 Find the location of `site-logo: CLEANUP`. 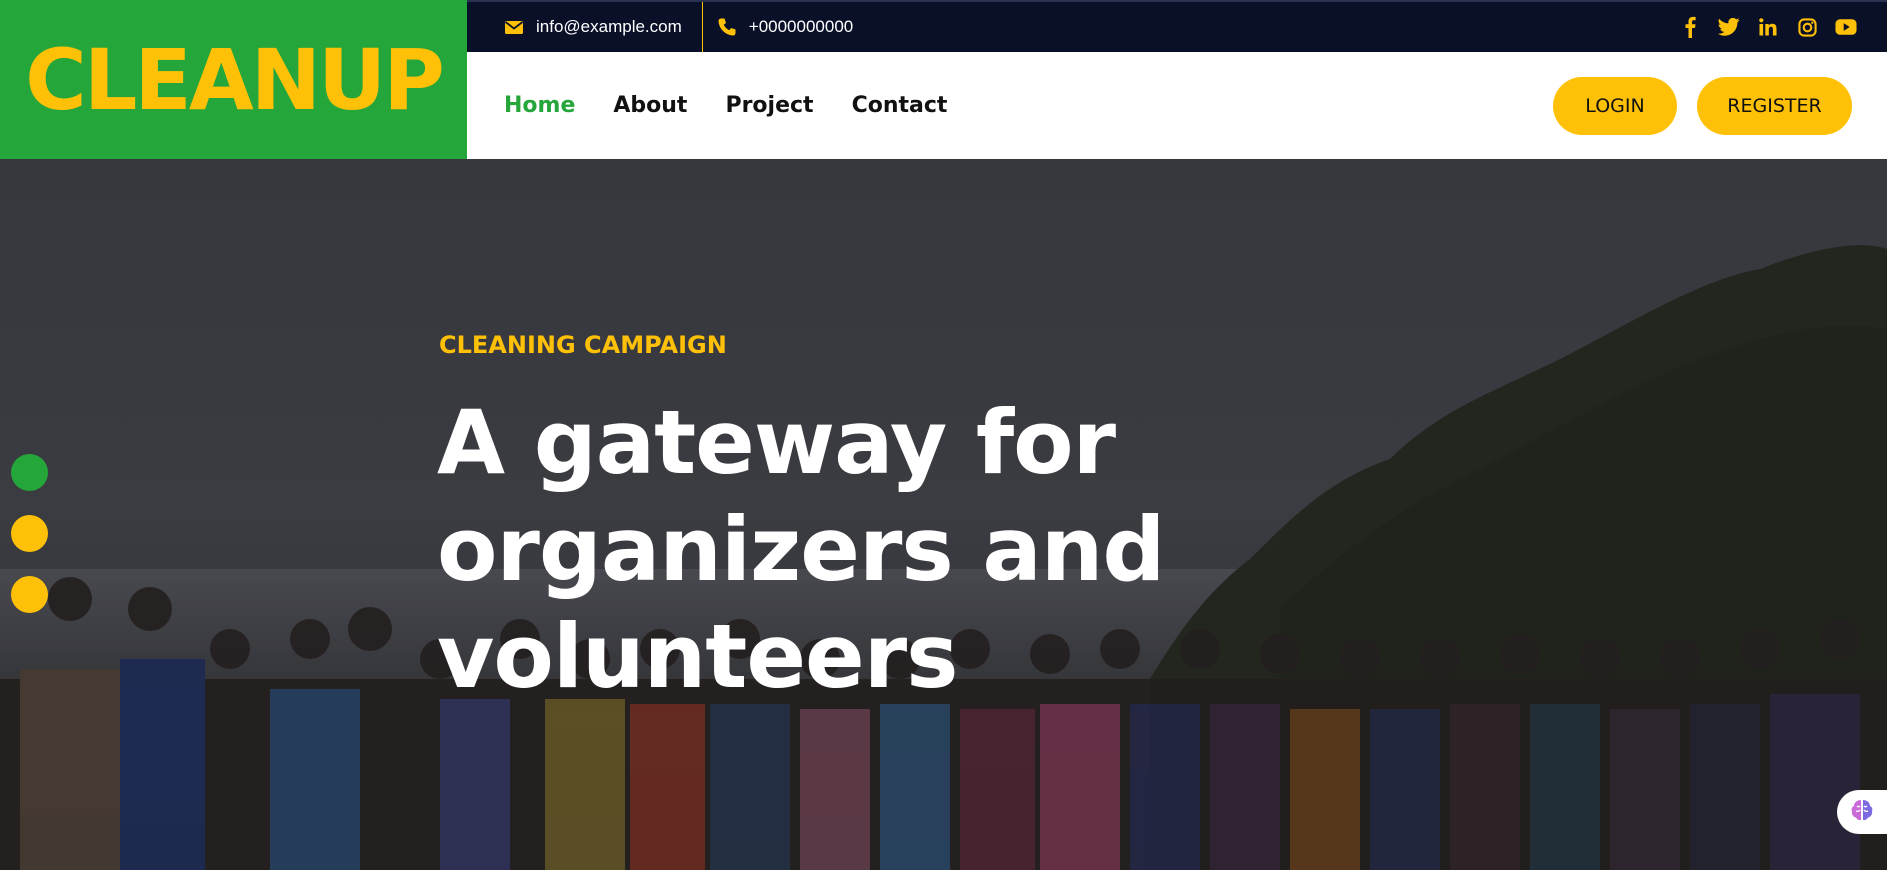

site-logo: CLEANUP is located at coordinates (233, 79).